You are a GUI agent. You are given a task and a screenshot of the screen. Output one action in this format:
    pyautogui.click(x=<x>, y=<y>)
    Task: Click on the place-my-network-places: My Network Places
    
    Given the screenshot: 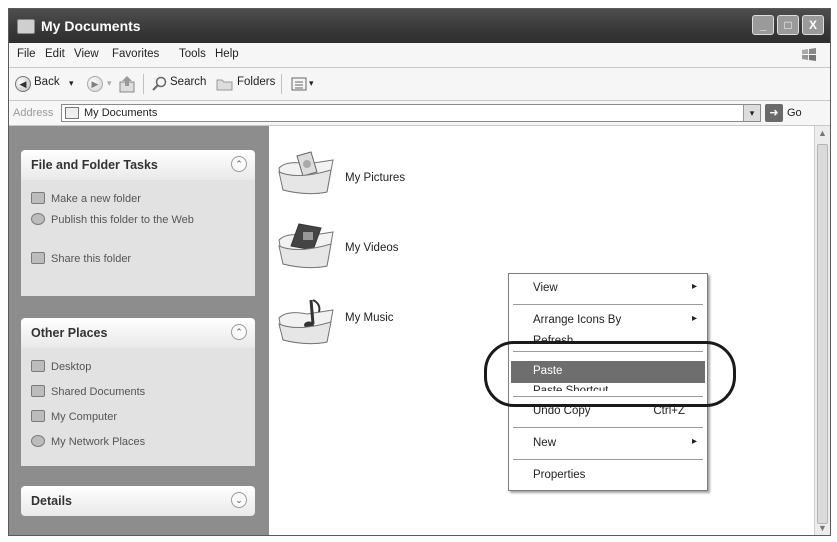 What is the action you would take?
    pyautogui.click(x=88, y=442)
    